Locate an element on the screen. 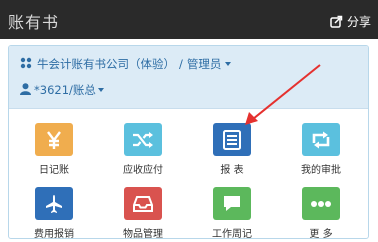 The image size is (378, 242). company-switcher: 牛会计账有书公司（体验） / 管理员 is located at coordinates (126, 64).